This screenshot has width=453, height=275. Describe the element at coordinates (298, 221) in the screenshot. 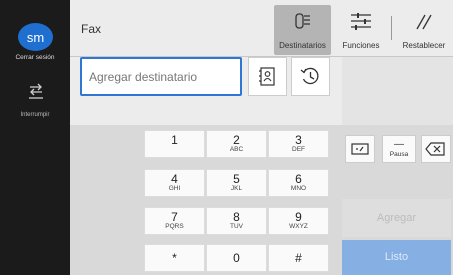

I see `key-9: 9 WXYZ` at that location.